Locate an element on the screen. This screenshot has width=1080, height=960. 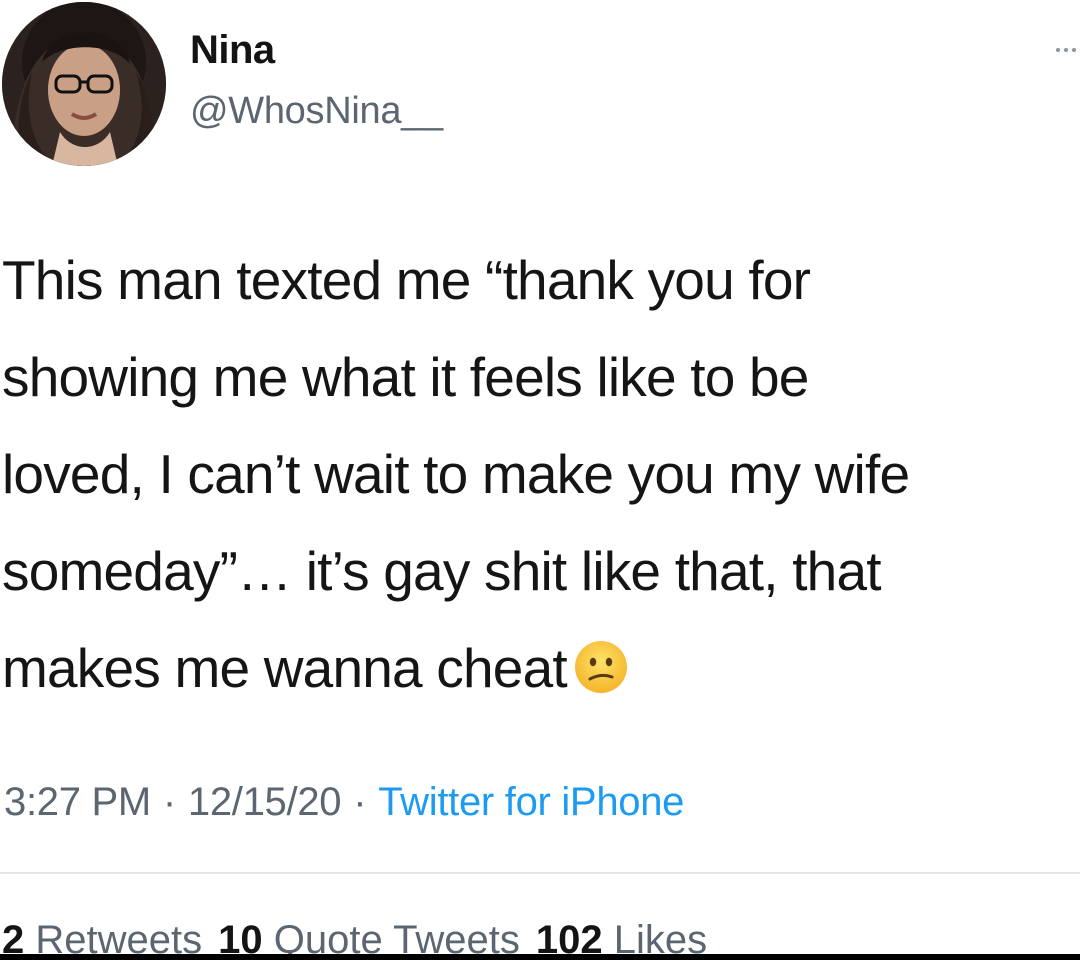
quote-tweets-label: Quote Tweets is located at coordinates (396, 936).